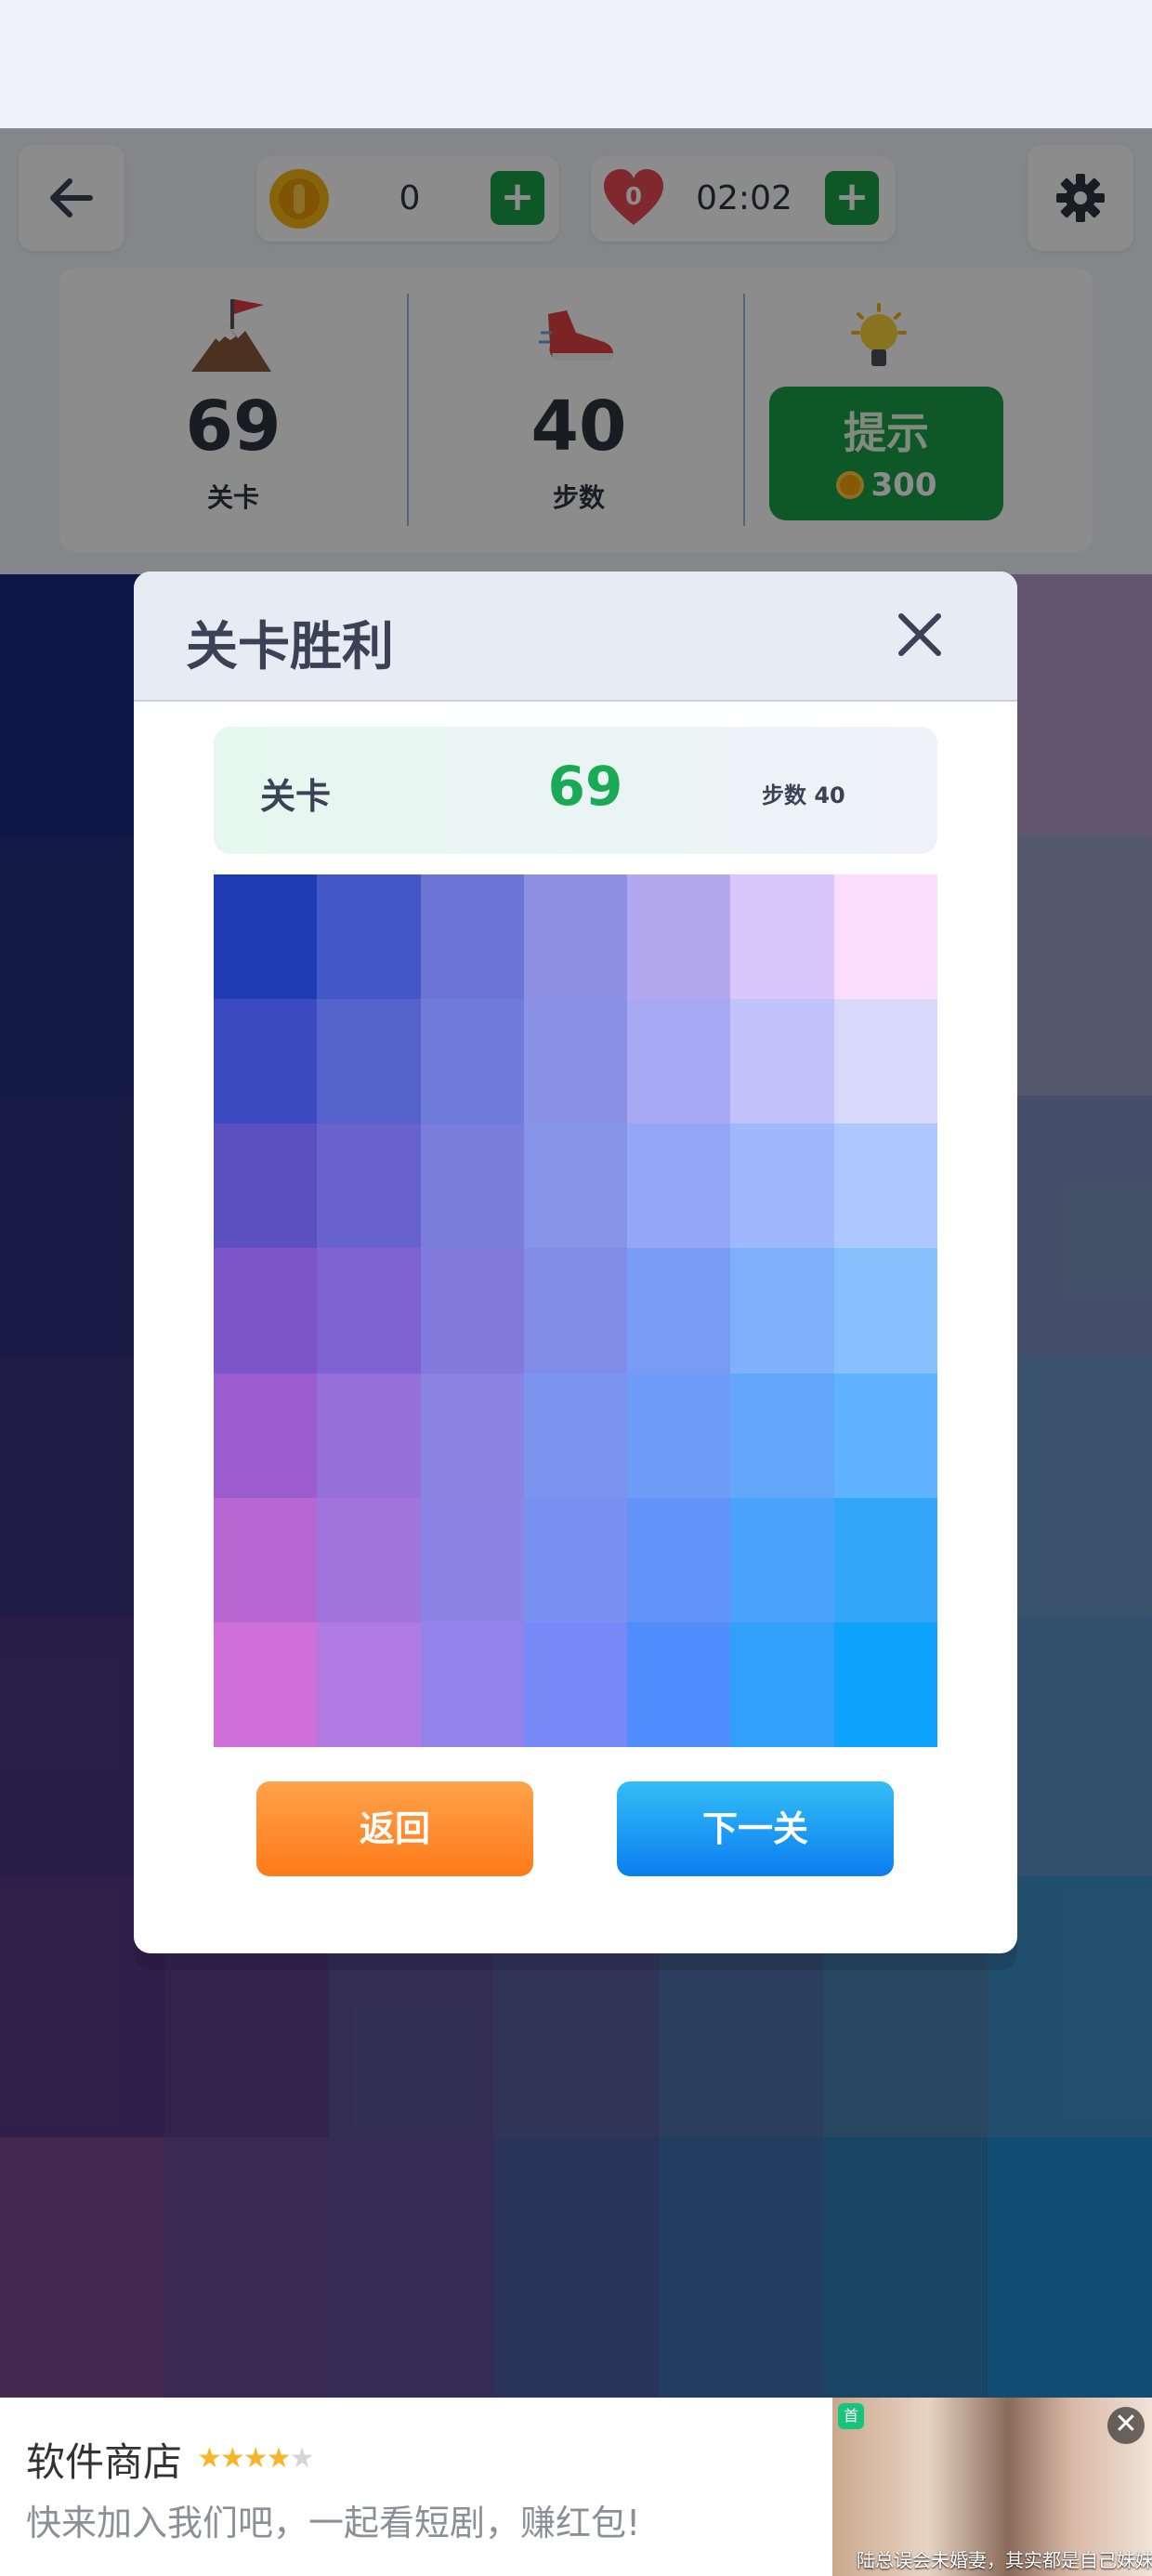 The height and width of the screenshot is (2576, 1152). What do you see at coordinates (290, 647) in the screenshot?
I see `dialog-title: 关卡胜利` at bounding box center [290, 647].